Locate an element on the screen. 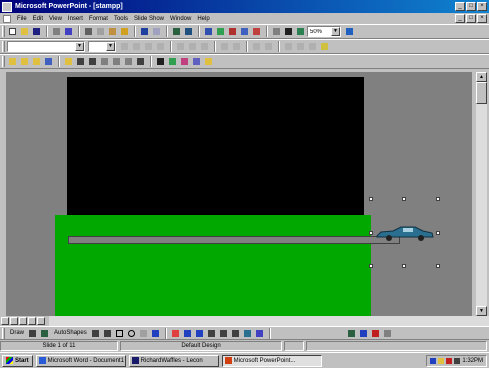 This screenshot has height=368, width=489. select-objects-icon is located at coordinates (32, 333).